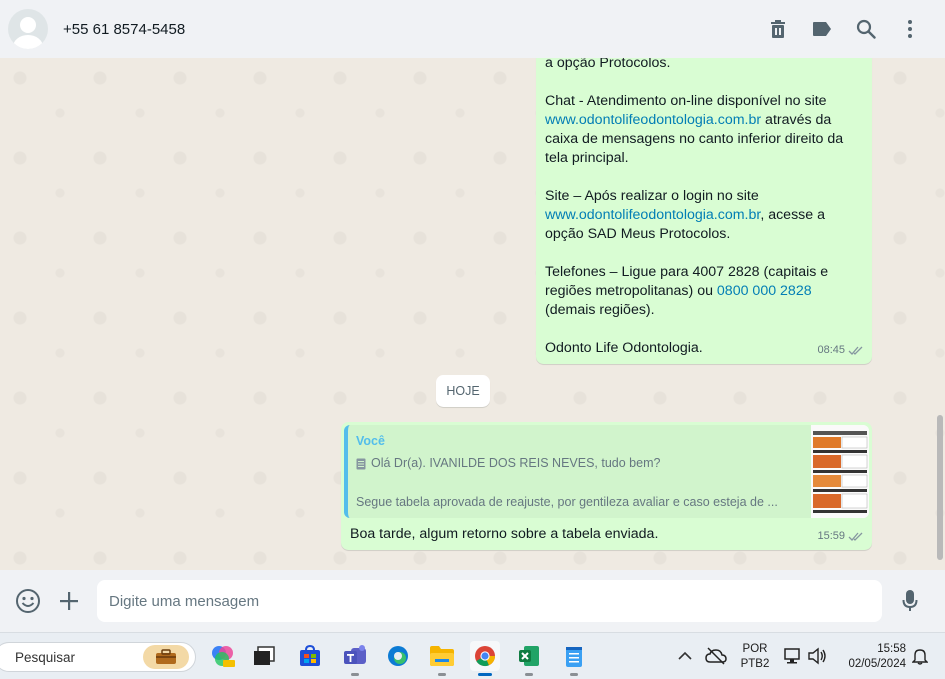 The height and width of the screenshot is (679, 945). What do you see at coordinates (891, 649) in the screenshot?
I see `clock-time: 15:58` at bounding box center [891, 649].